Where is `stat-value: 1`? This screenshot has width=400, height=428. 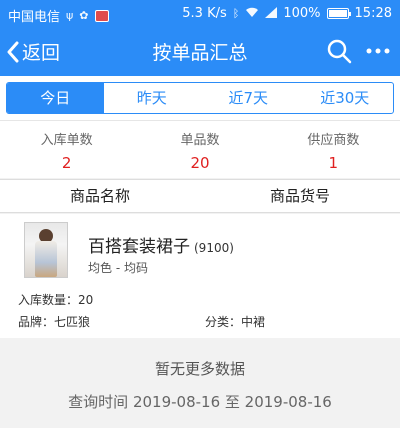
stat-value: 1 is located at coordinates (333, 163).